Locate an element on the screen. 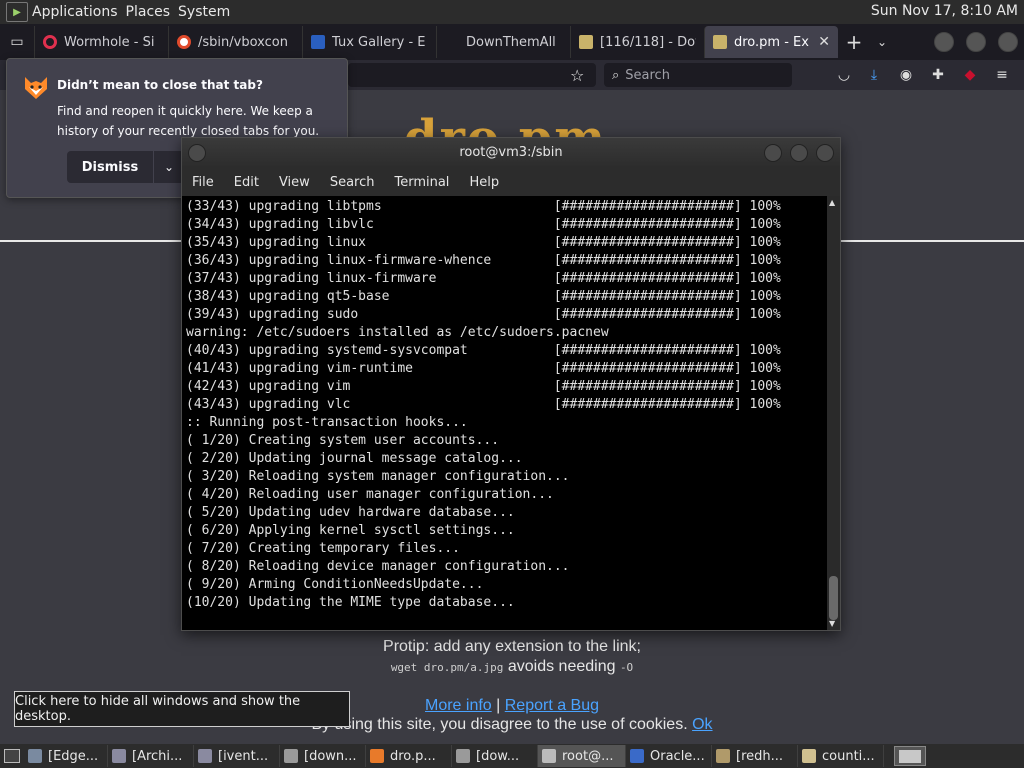 The height and width of the screenshot is (768, 1024). terminal-titlebar: root@vm3:/sbin is located at coordinates (511, 153).